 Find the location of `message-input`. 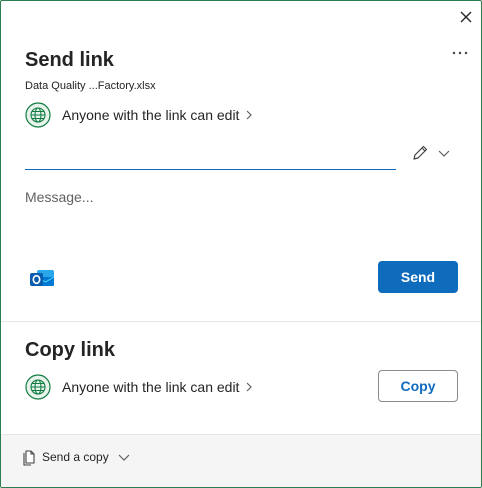

message-input is located at coordinates (240, 214).